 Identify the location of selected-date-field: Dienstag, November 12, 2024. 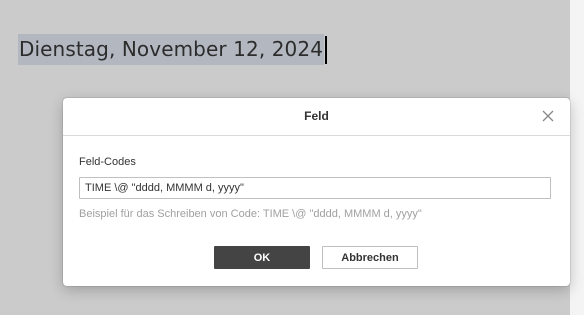
(171, 49).